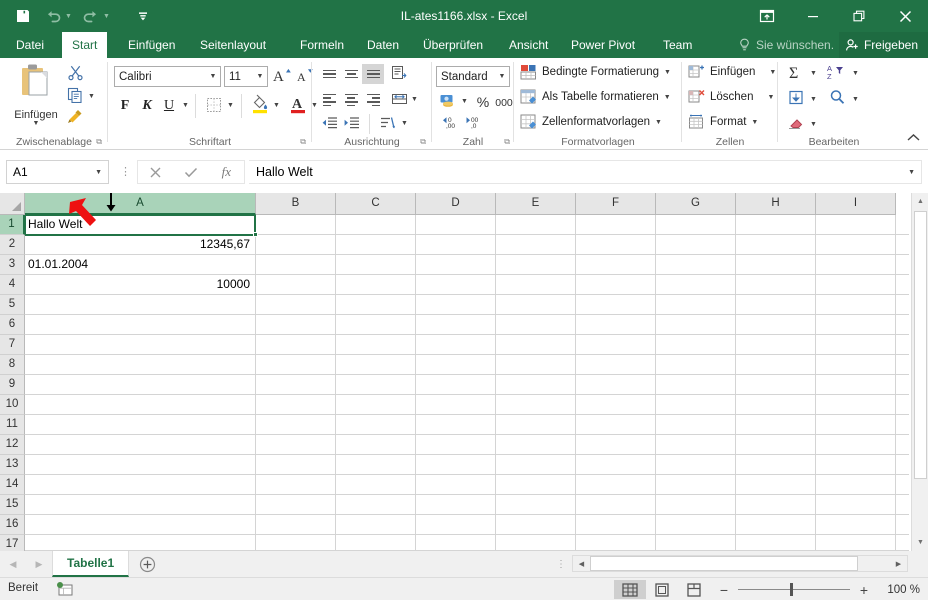 Image resolution: width=928 pixels, height=600 pixels. What do you see at coordinates (920, 201) in the screenshot?
I see `scroll-up-icon: ▲` at bounding box center [920, 201].